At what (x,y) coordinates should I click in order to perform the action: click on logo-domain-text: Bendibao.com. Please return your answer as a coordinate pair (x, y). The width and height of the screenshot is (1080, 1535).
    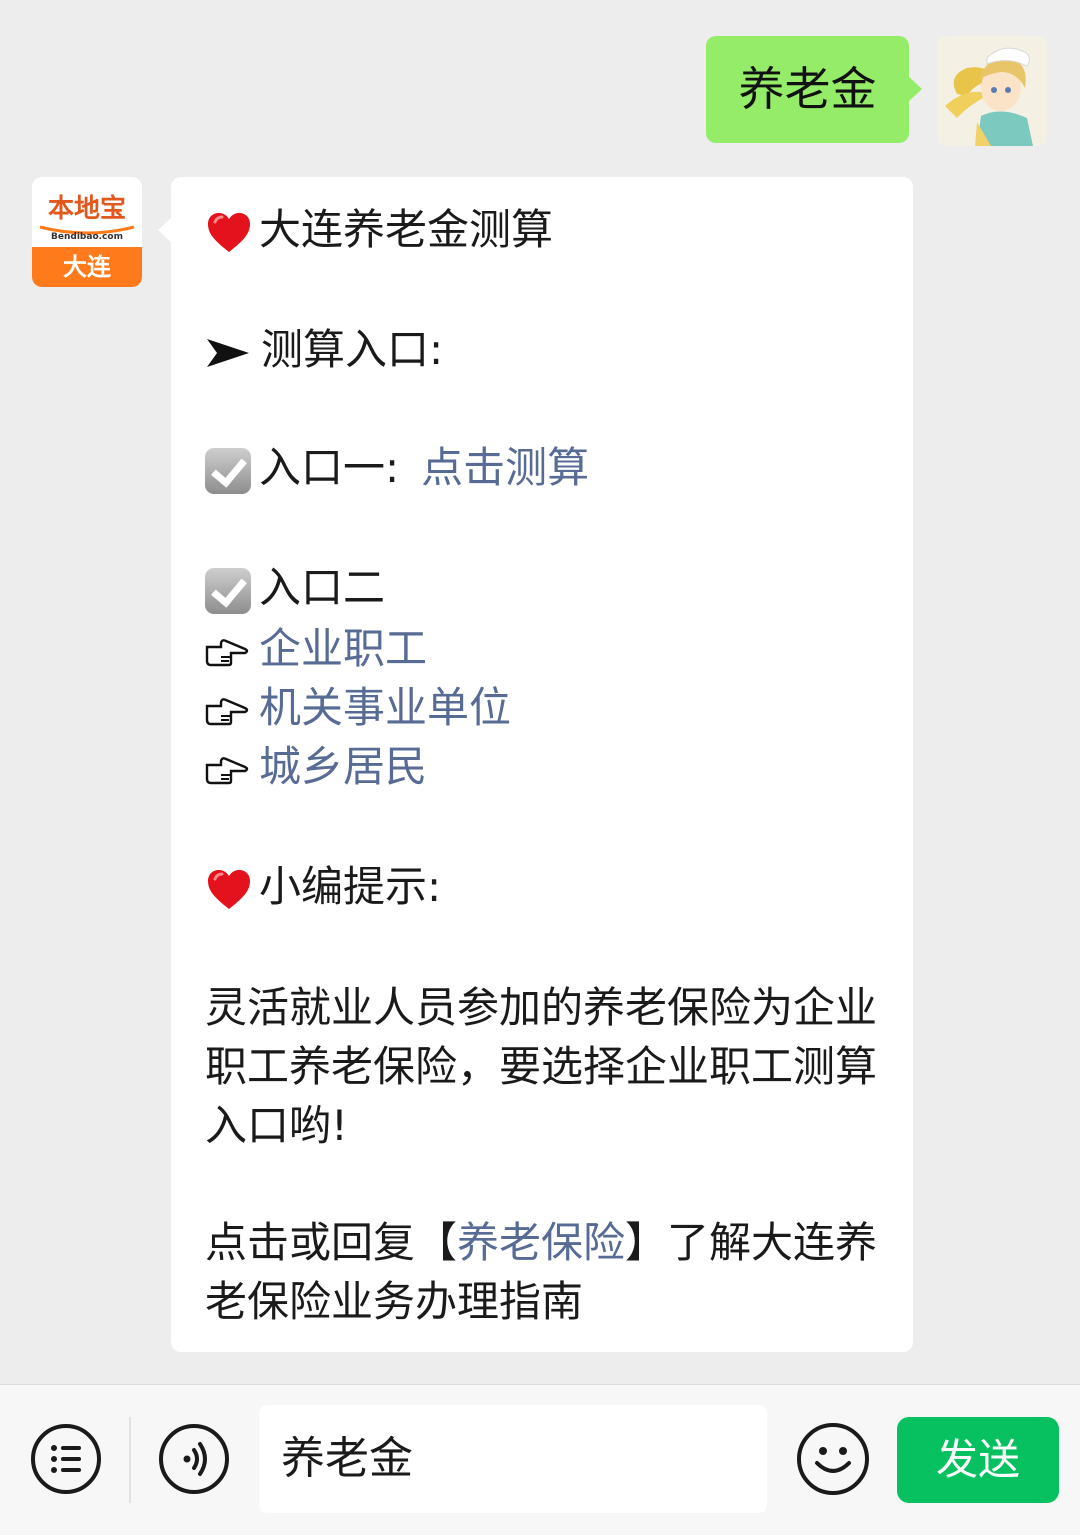
    Looking at the image, I should click on (87, 237).